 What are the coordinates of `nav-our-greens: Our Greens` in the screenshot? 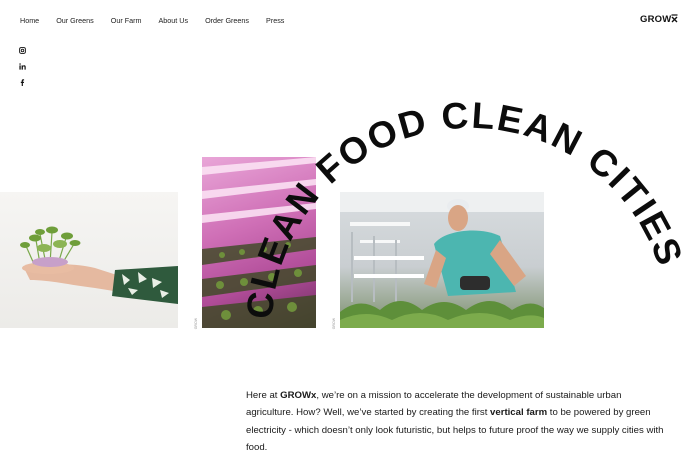 It's located at (75, 20).